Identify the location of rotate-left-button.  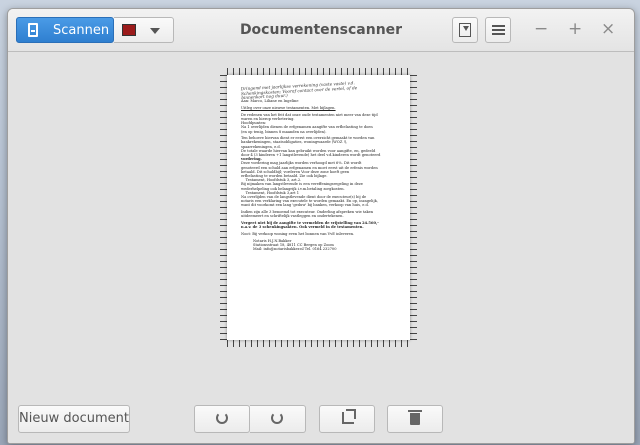
(222, 419).